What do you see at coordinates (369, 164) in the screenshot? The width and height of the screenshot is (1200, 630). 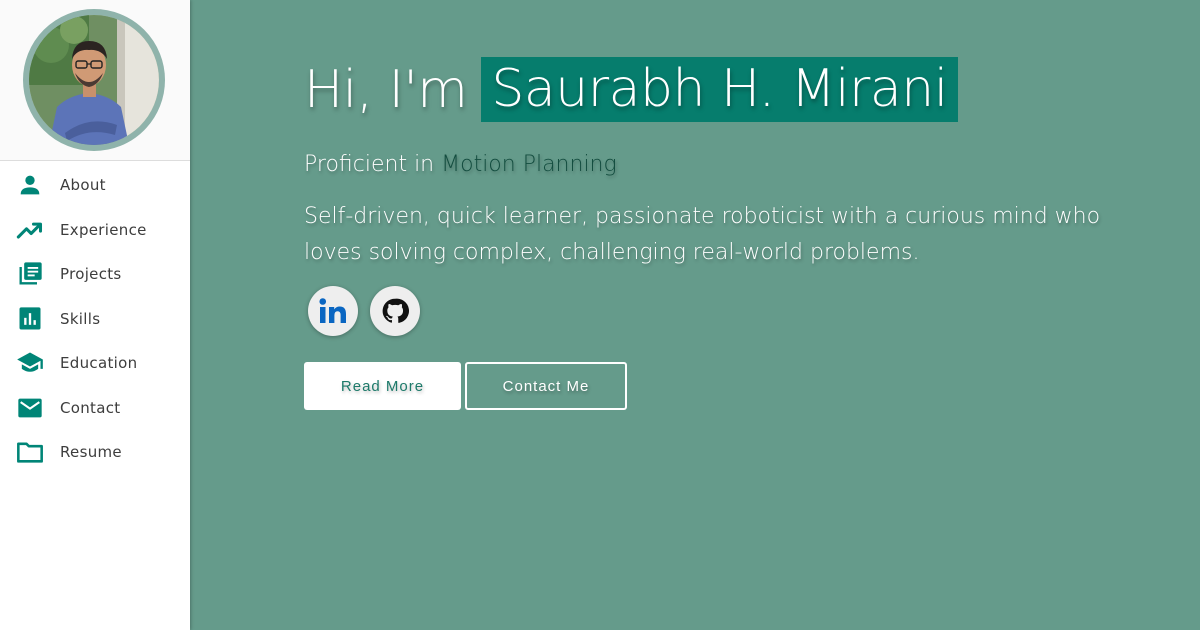 I see `proficient-prefix: Proficient in` at bounding box center [369, 164].